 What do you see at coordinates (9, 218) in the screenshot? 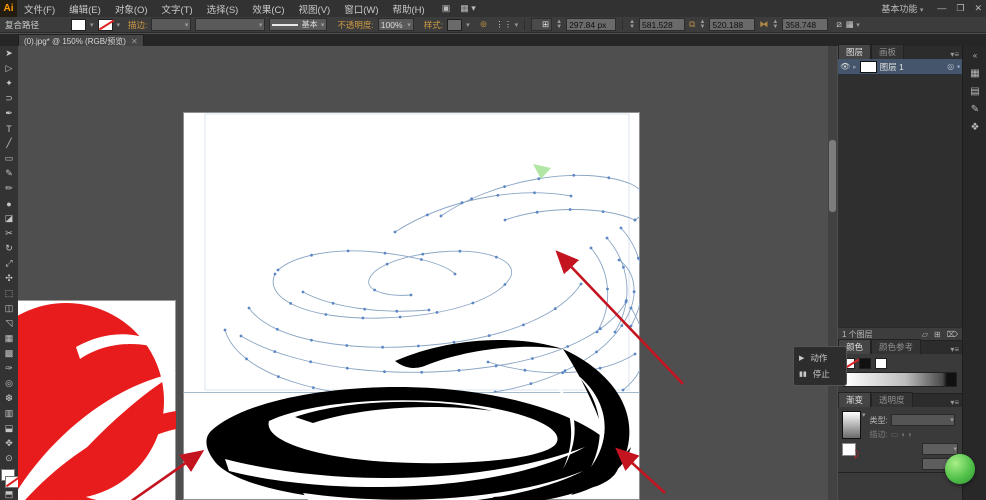
I see `eraser-tool: ◪` at bounding box center [9, 218].